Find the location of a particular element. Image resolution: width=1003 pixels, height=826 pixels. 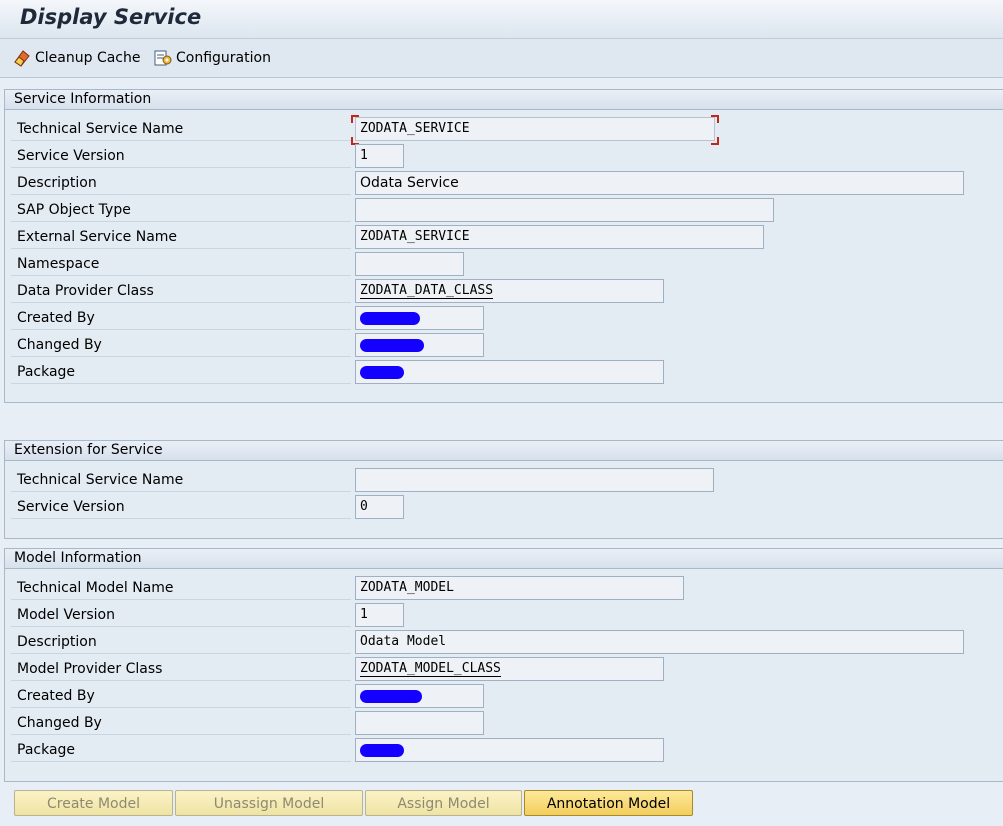

model-version-row: Model Version 1 is located at coordinates (491, 615).